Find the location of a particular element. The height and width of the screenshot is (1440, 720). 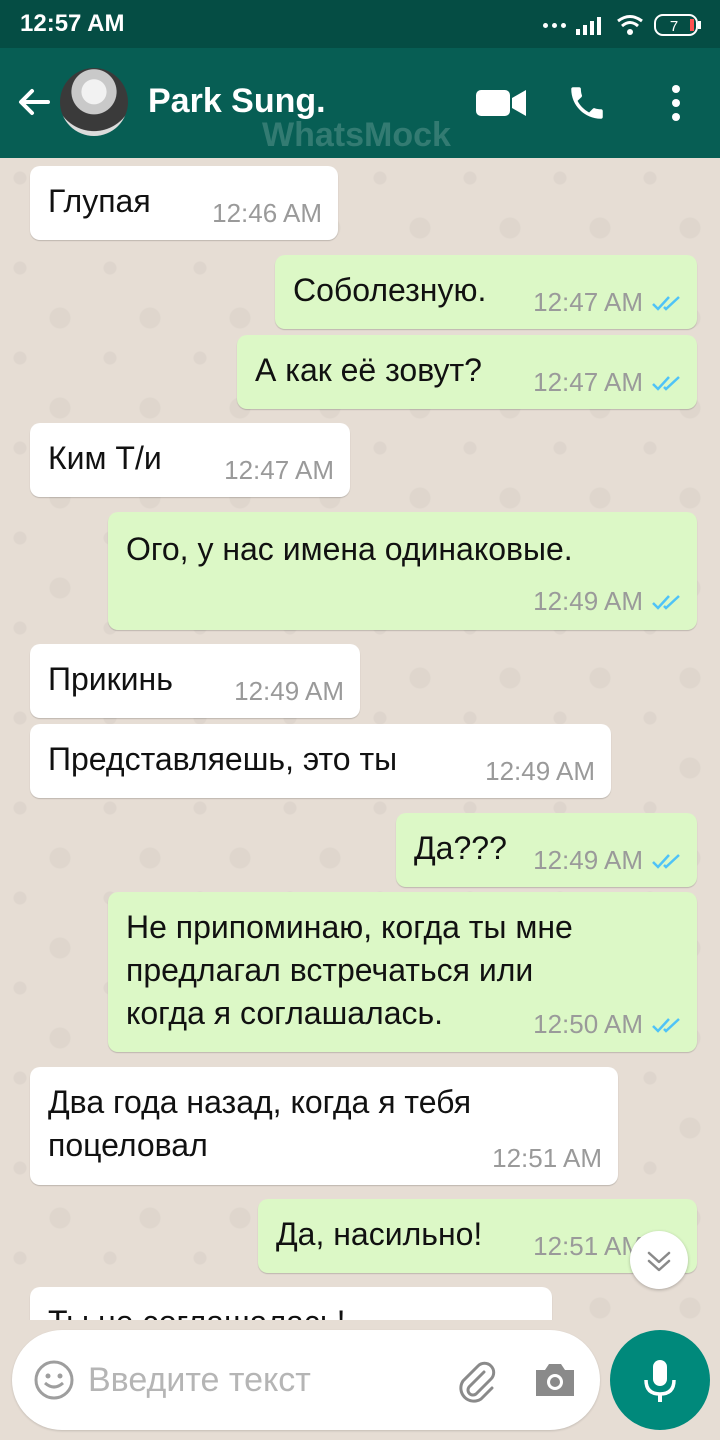

signal-icon is located at coordinates (588, 26).